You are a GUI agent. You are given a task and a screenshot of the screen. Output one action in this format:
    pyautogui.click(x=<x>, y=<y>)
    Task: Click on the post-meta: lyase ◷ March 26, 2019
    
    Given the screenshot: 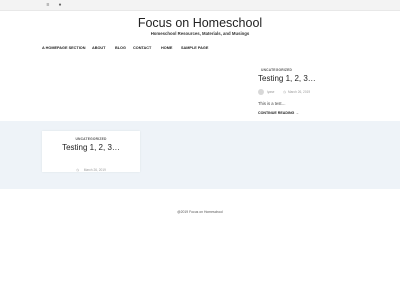 What is the action you would take?
    pyautogui.click(x=305, y=92)
    